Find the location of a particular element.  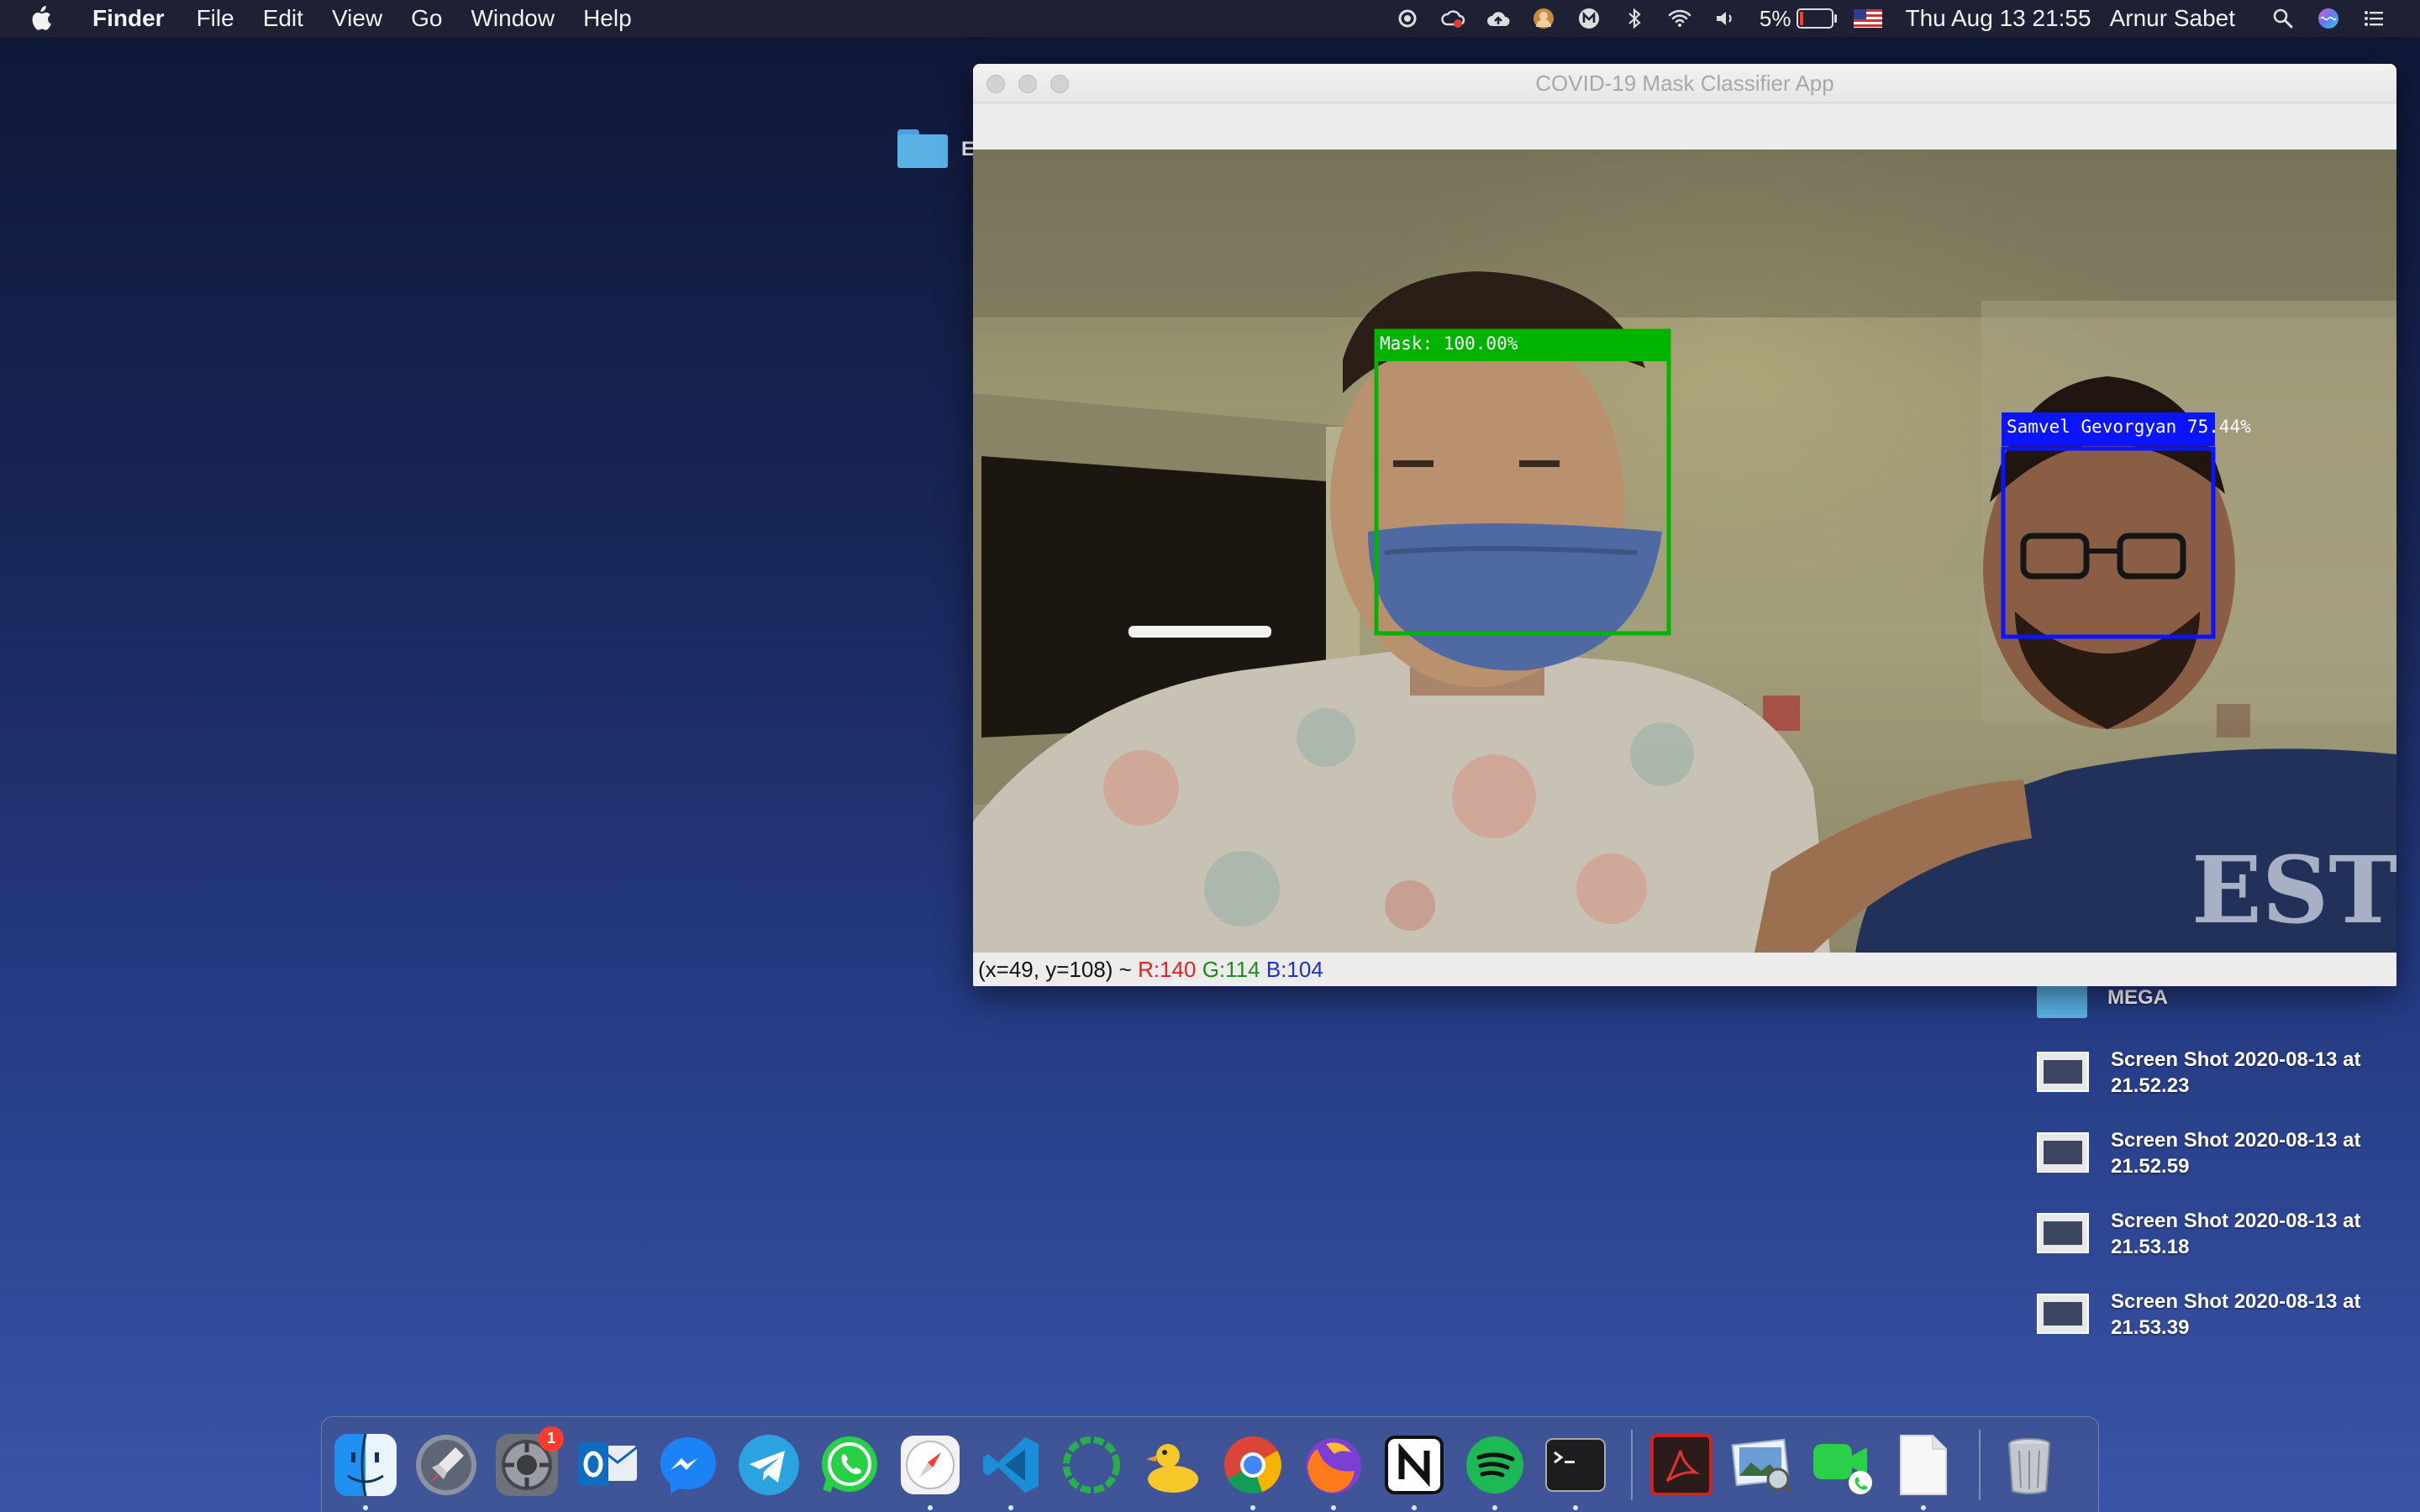

desktop-item-screenshot: Screen Shot 2020-08-13 at 21.53.39 is located at coordinates (2222, 1315).